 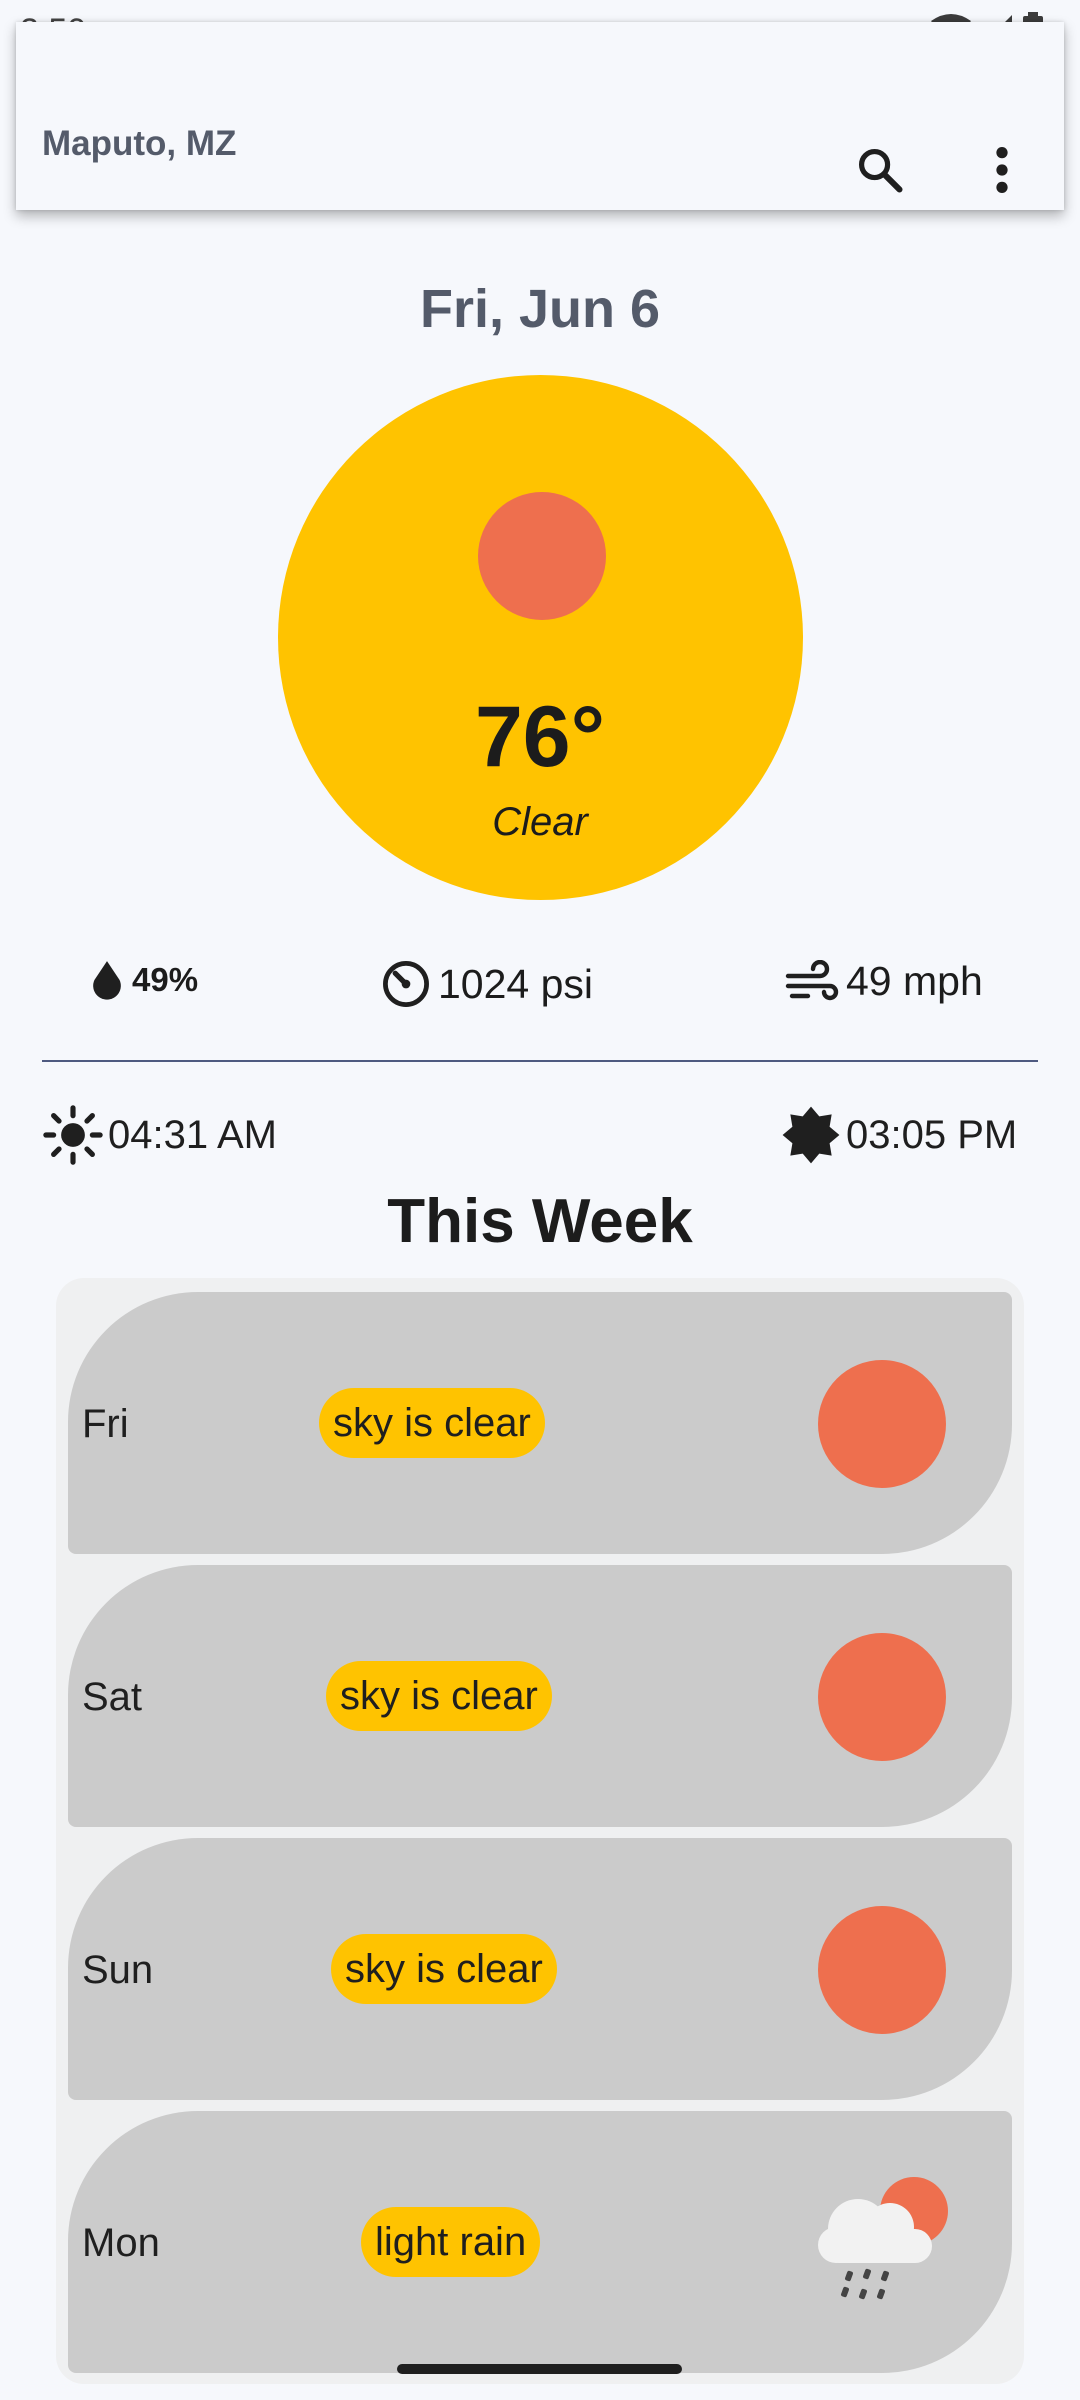 What do you see at coordinates (932, 1134) in the screenshot?
I see `sunset-time: 03:05 PM` at bounding box center [932, 1134].